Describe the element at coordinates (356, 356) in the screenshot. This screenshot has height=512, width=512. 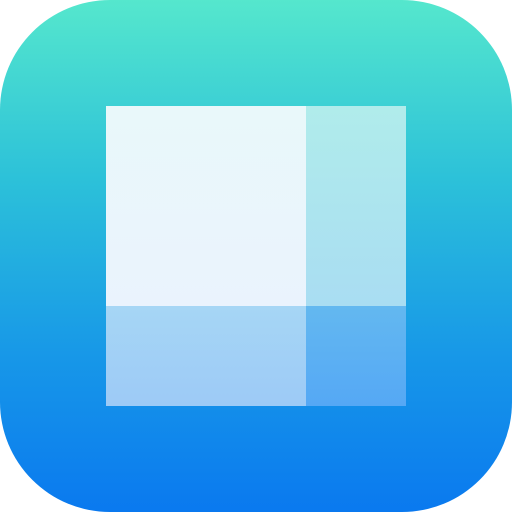
I see `grid-tile-corner` at that location.